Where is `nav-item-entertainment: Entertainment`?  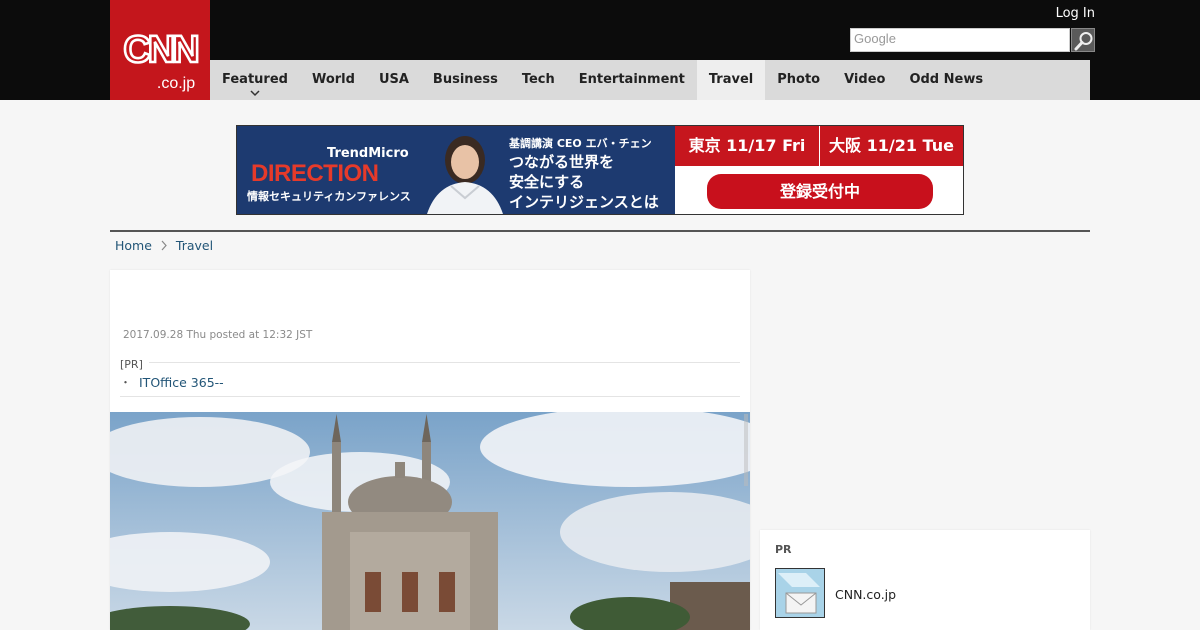 nav-item-entertainment: Entertainment is located at coordinates (632, 80).